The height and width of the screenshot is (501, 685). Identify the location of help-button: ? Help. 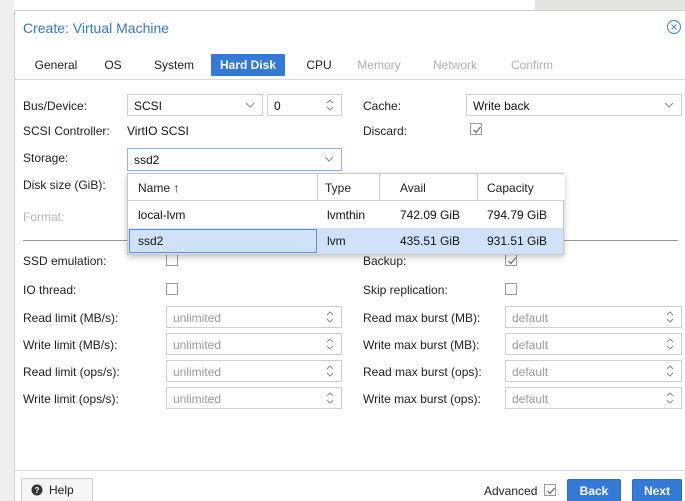
(57, 489).